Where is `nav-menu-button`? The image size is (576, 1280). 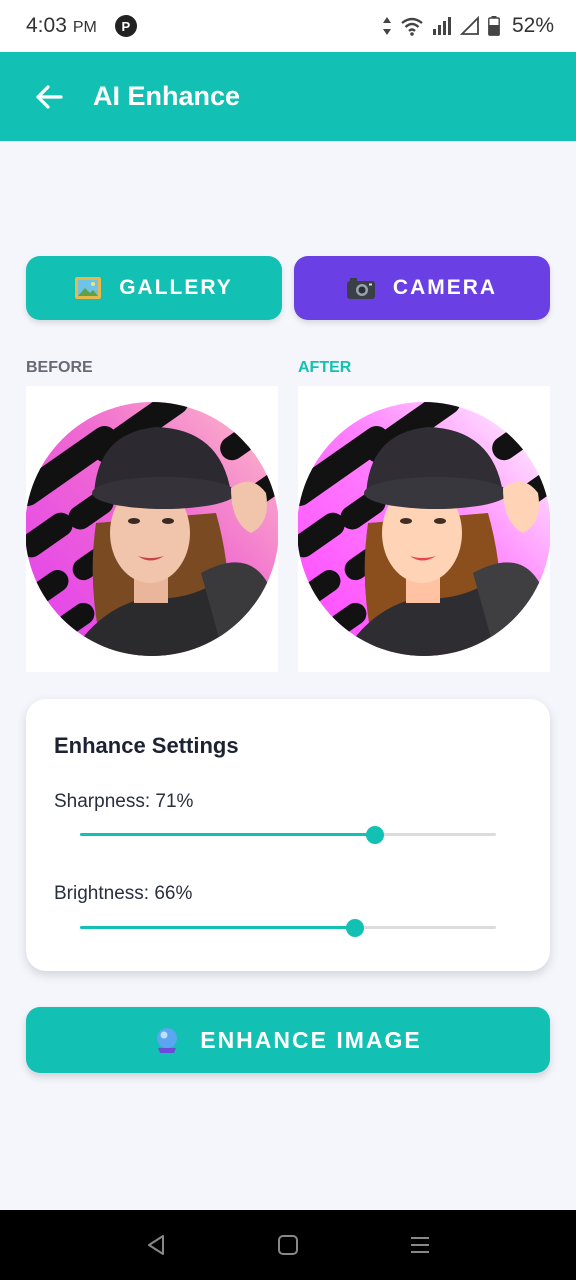
nav-menu-button is located at coordinates (420, 1245).